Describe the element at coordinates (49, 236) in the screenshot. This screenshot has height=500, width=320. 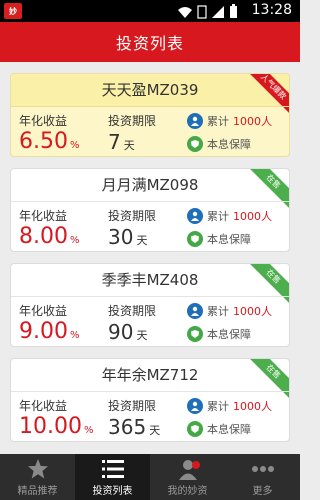
I see `rate-value: 8.00%` at that location.